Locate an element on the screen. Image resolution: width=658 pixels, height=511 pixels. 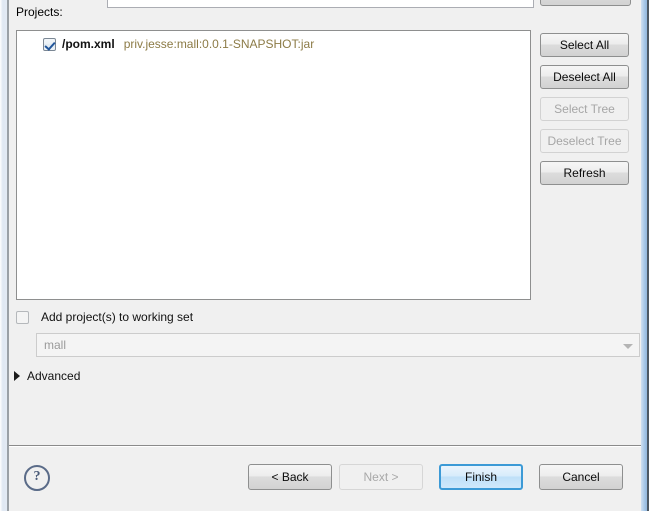
advanced-label: Advanced is located at coordinates (54, 376).